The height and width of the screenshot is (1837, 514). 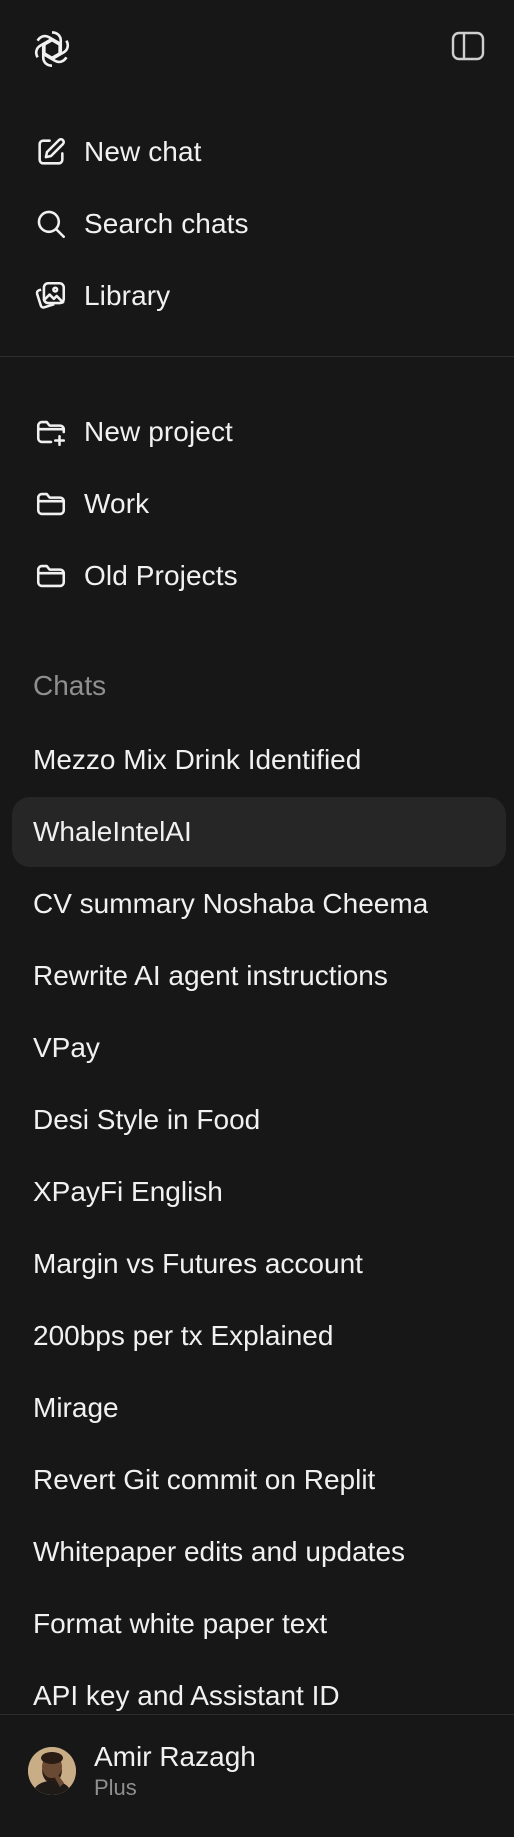 What do you see at coordinates (112, 831) in the screenshot?
I see `chat-title: WhaleIntelAI` at bounding box center [112, 831].